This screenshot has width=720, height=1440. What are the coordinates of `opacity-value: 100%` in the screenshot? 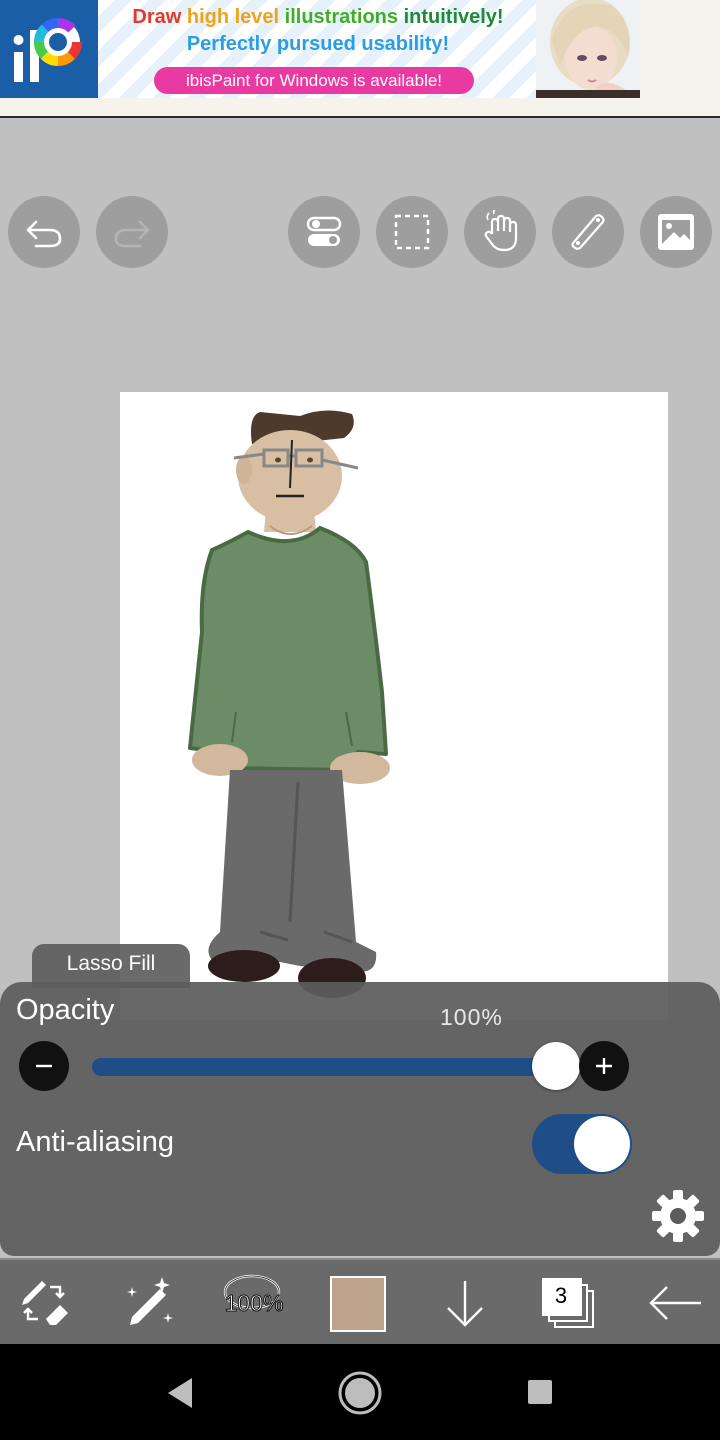 It's located at (471, 1017).